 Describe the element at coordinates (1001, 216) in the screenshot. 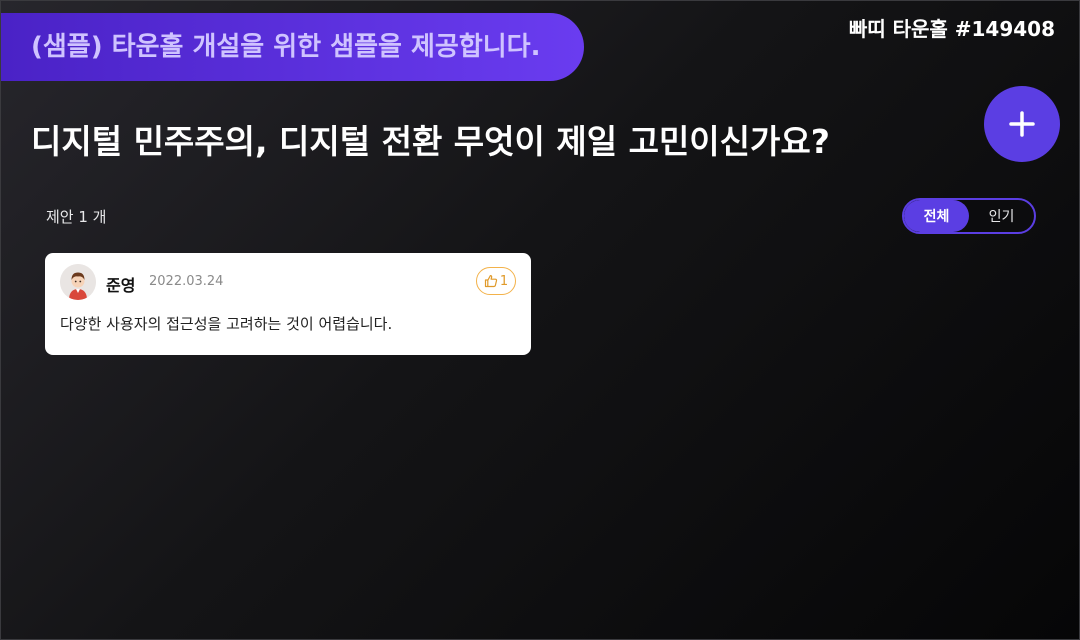

I see `tab-popular: 인기` at that location.